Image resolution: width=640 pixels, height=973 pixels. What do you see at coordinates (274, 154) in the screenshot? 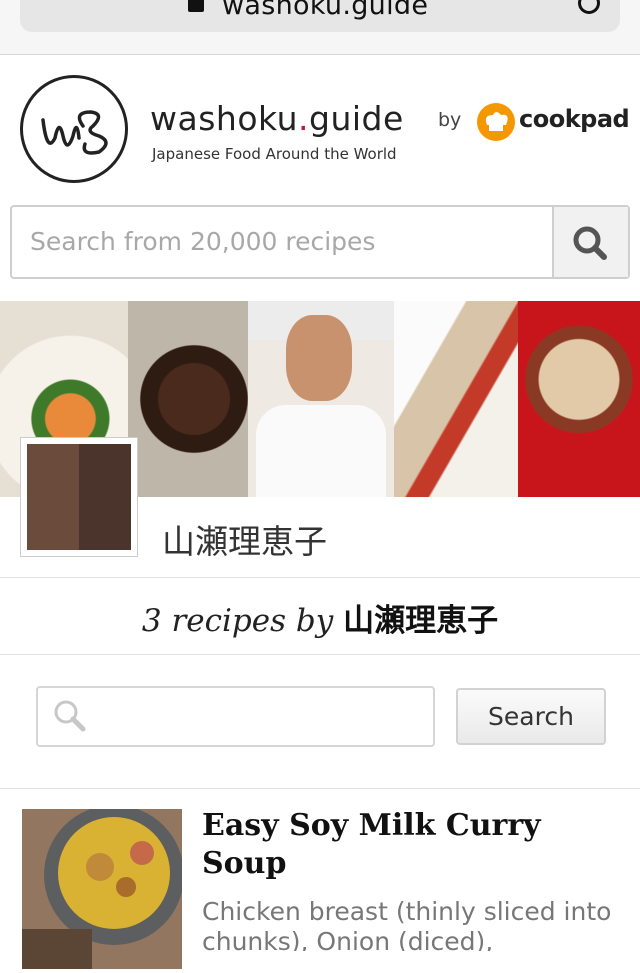
I see `tagline: Japanese Food Around the World` at bounding box center [274, 154].